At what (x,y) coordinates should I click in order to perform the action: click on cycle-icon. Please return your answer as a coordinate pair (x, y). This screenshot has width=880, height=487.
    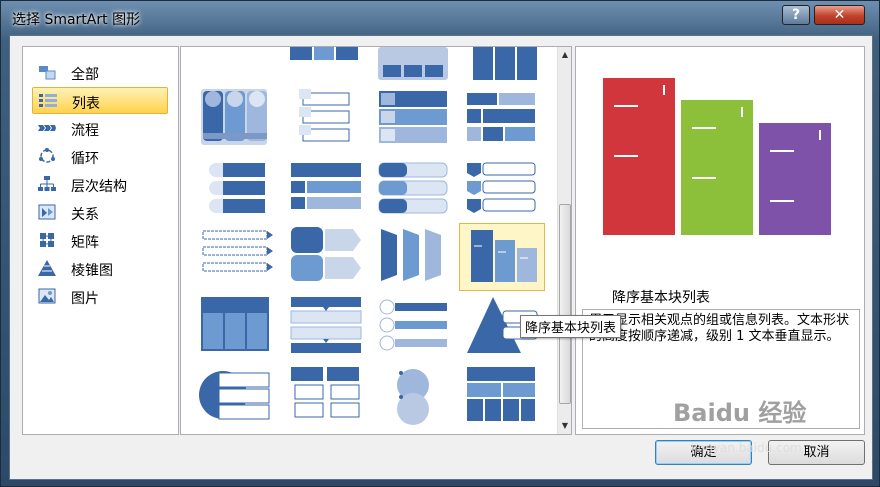
    Looking at the image, I should click on (47, 155).